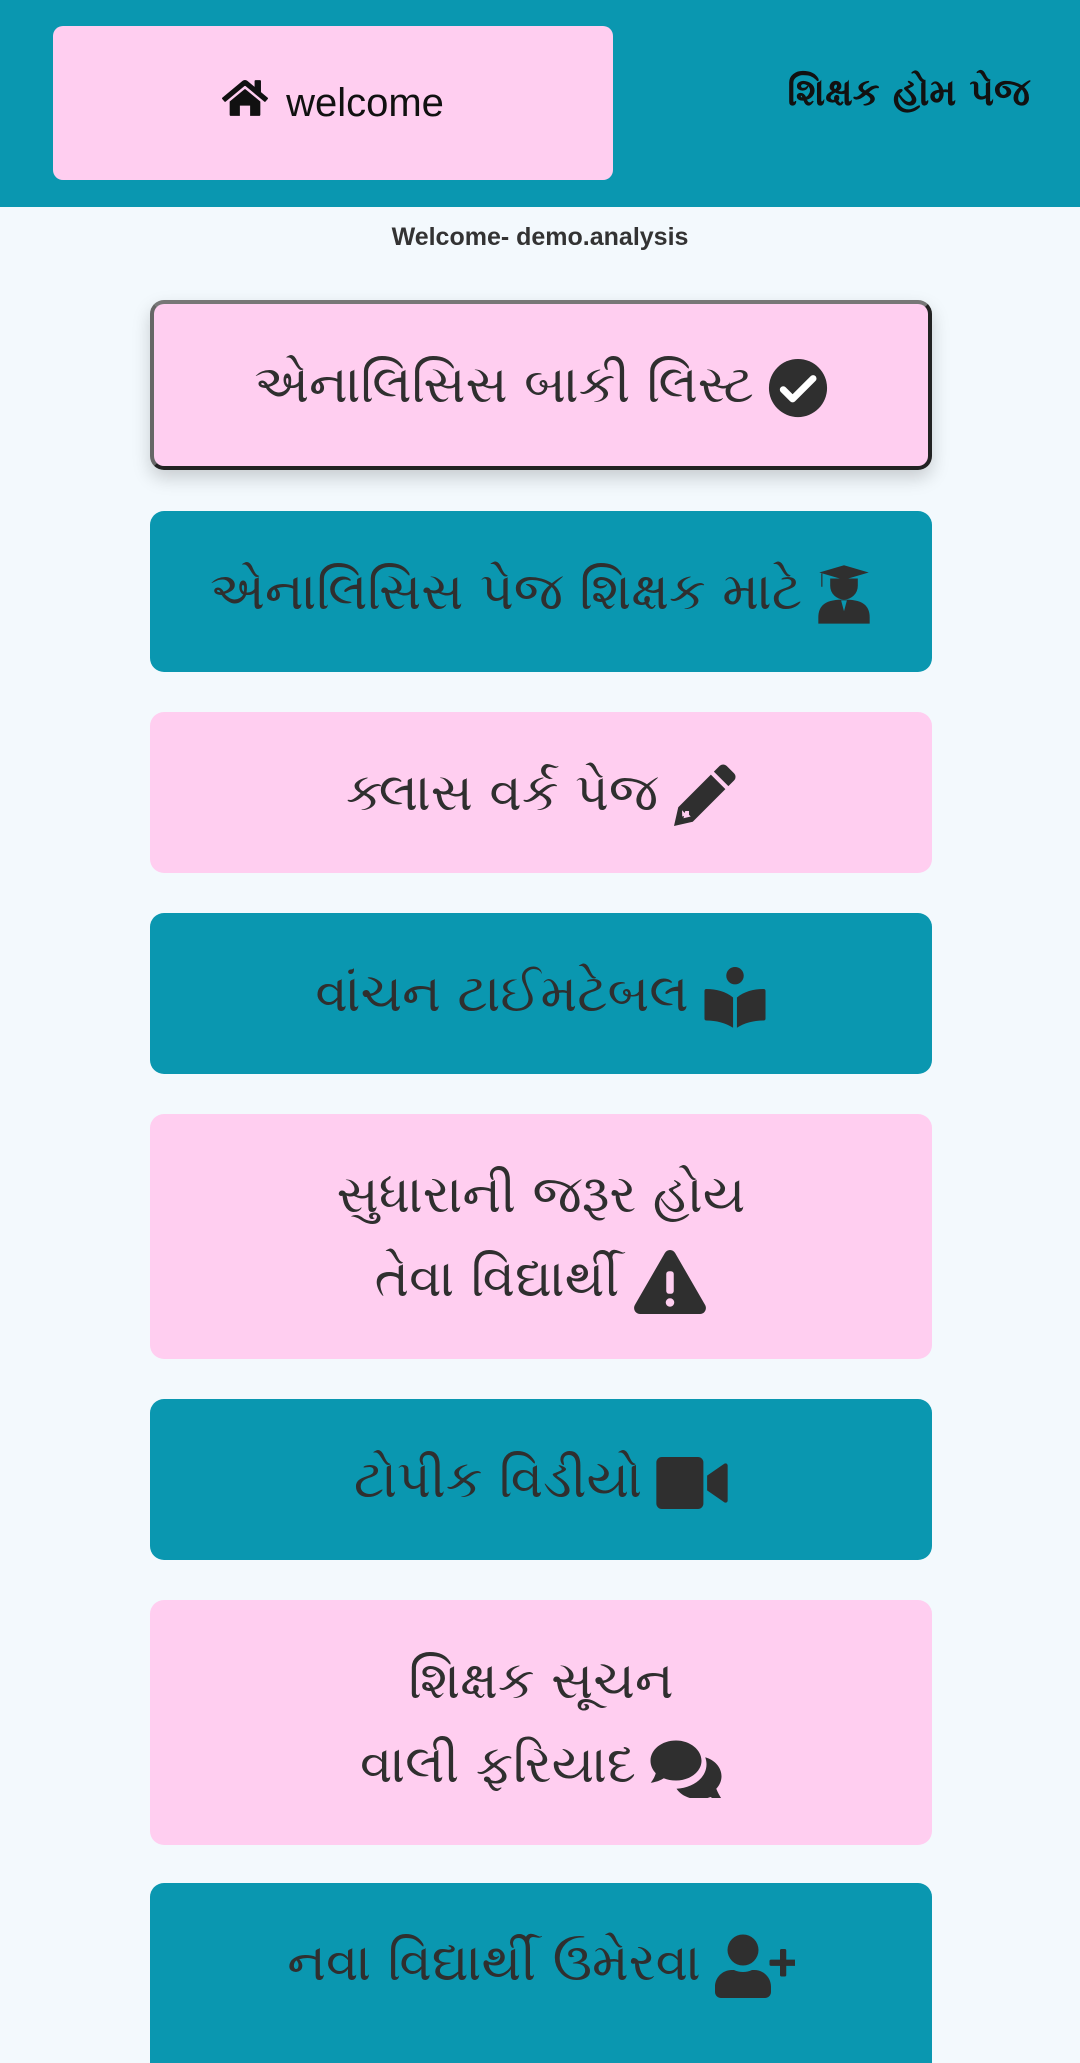 Image resolution: width=1080 pixels, height=2063 pixels. Describe the element at coordinates (506, 591) in the screenshot. I see `button-label: એનાલિસિસ પેજ શિક્ષક માટે` at that location.